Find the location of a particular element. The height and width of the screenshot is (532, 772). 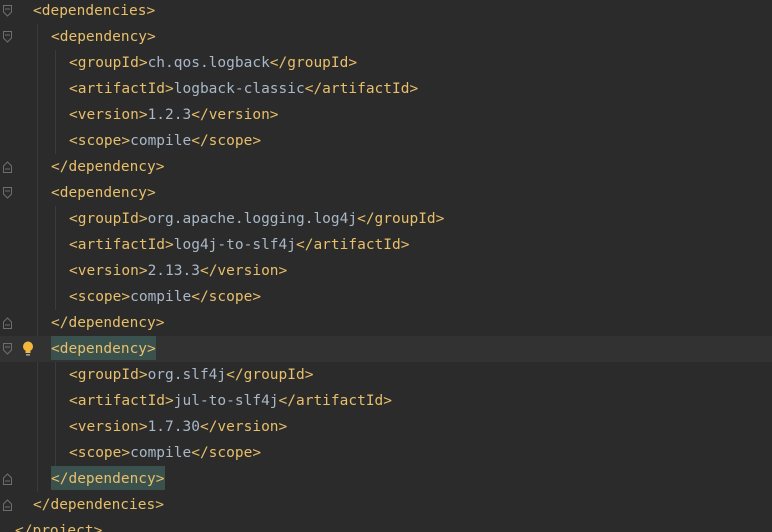

code-text: <artifactId>log4j-to-slf4j</artifactId> is located at coordinates (239, 245).